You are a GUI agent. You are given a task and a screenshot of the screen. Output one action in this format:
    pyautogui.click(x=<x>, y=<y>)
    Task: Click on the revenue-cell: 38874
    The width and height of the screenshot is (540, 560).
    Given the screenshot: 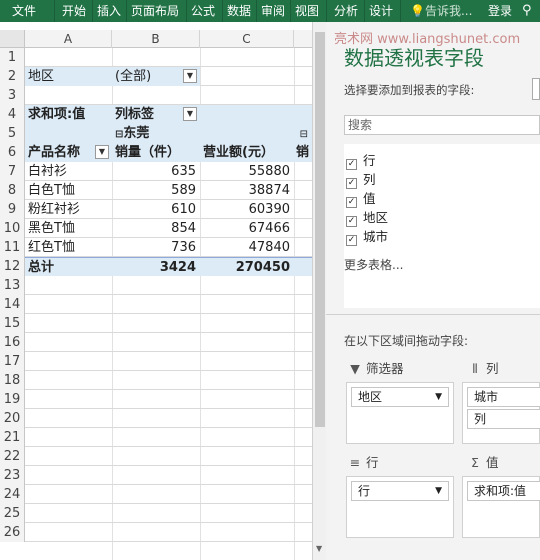 What is the action you would take?
    pyautogui.click(x=247, y=190)
    